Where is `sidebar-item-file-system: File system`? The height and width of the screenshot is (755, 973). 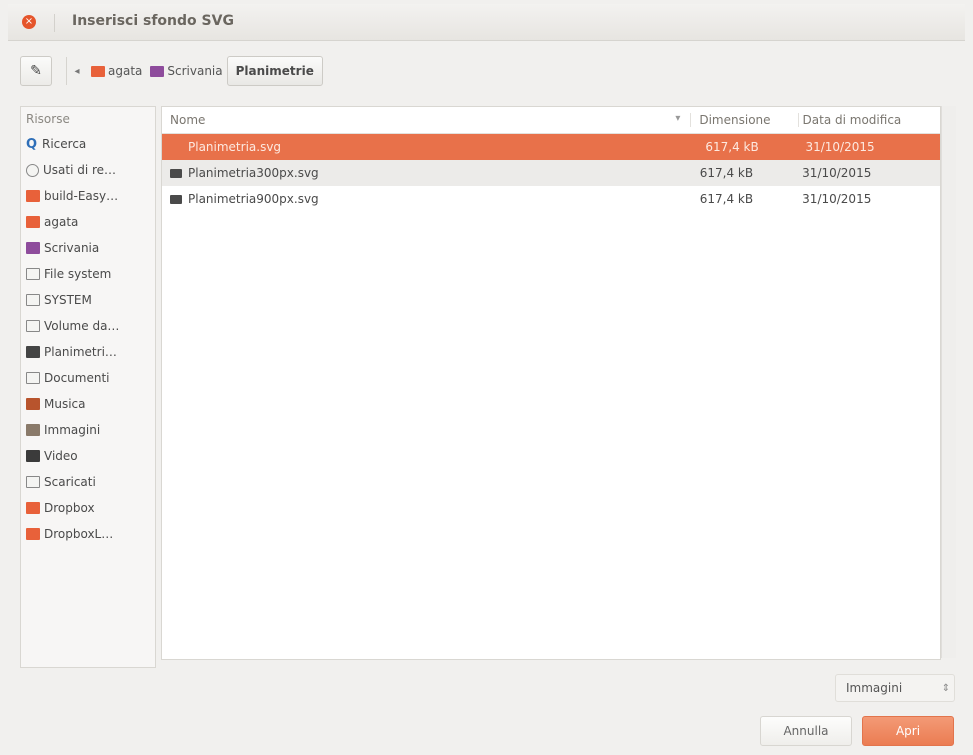 sidebar-item-file-system: File system is located at coordinates (88, 274).